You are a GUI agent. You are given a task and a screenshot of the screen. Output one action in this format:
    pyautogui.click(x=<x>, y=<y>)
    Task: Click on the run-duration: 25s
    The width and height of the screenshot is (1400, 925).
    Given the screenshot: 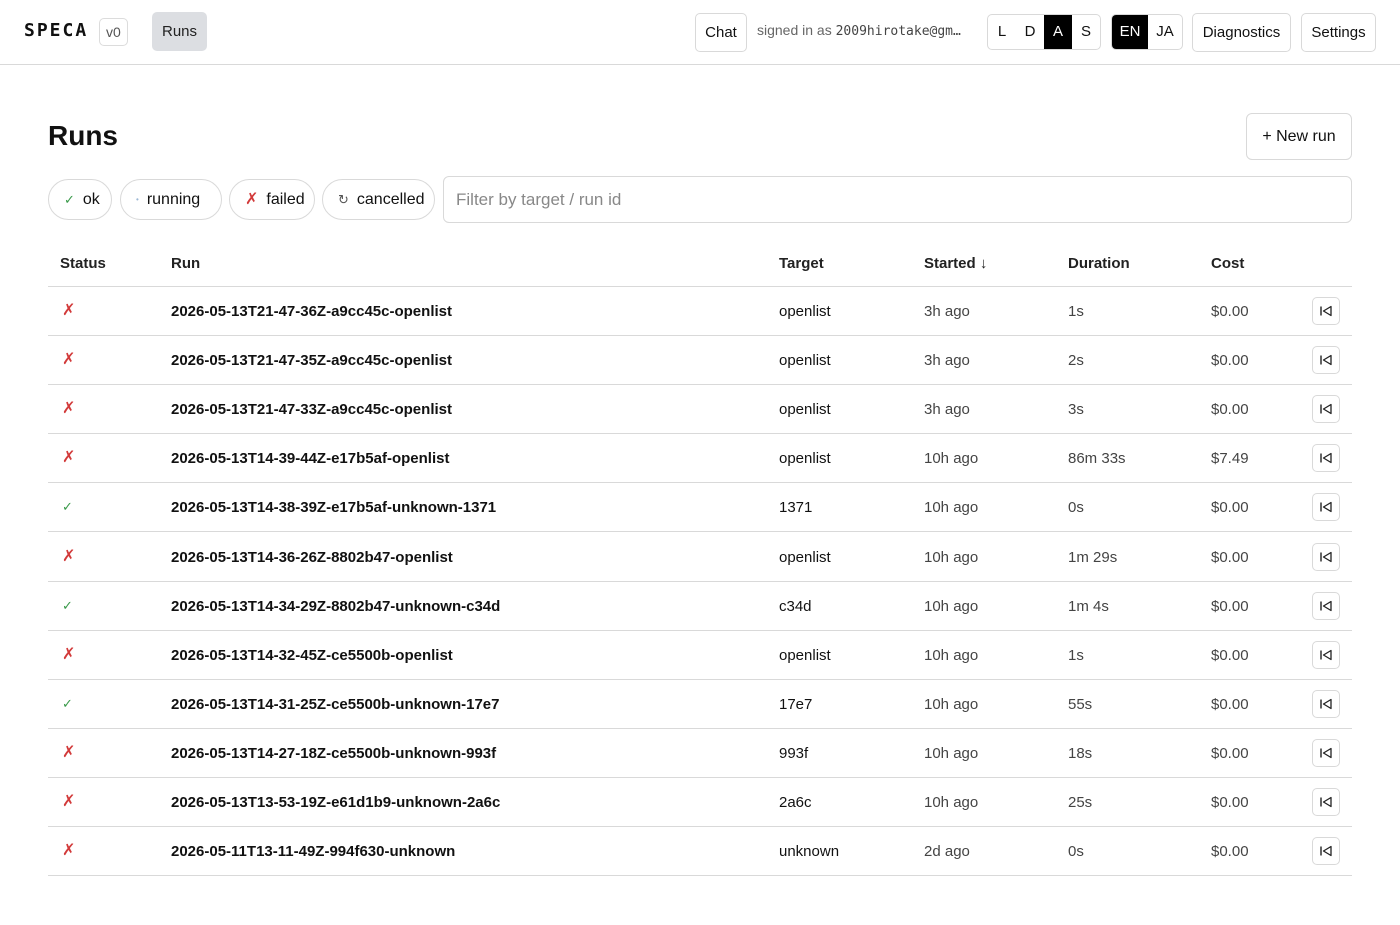 What is the action you would take?
    pyautogui.click(x=1080, y=802)
    